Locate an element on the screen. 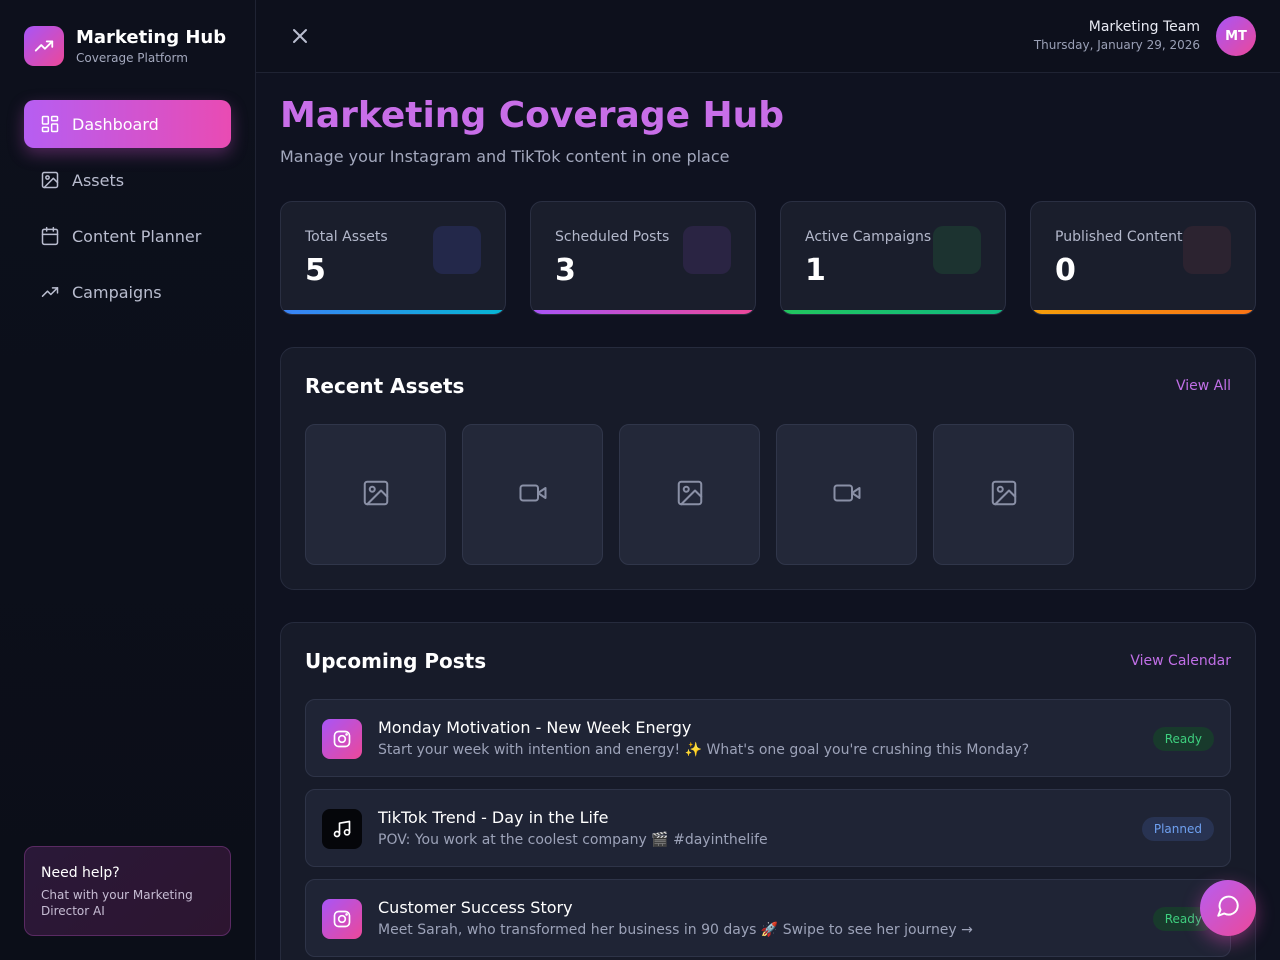 The width and height of the screenshot is (1280, 960). sidebar-item-content-planner: Content Planner is located at coordinates (127, 236).